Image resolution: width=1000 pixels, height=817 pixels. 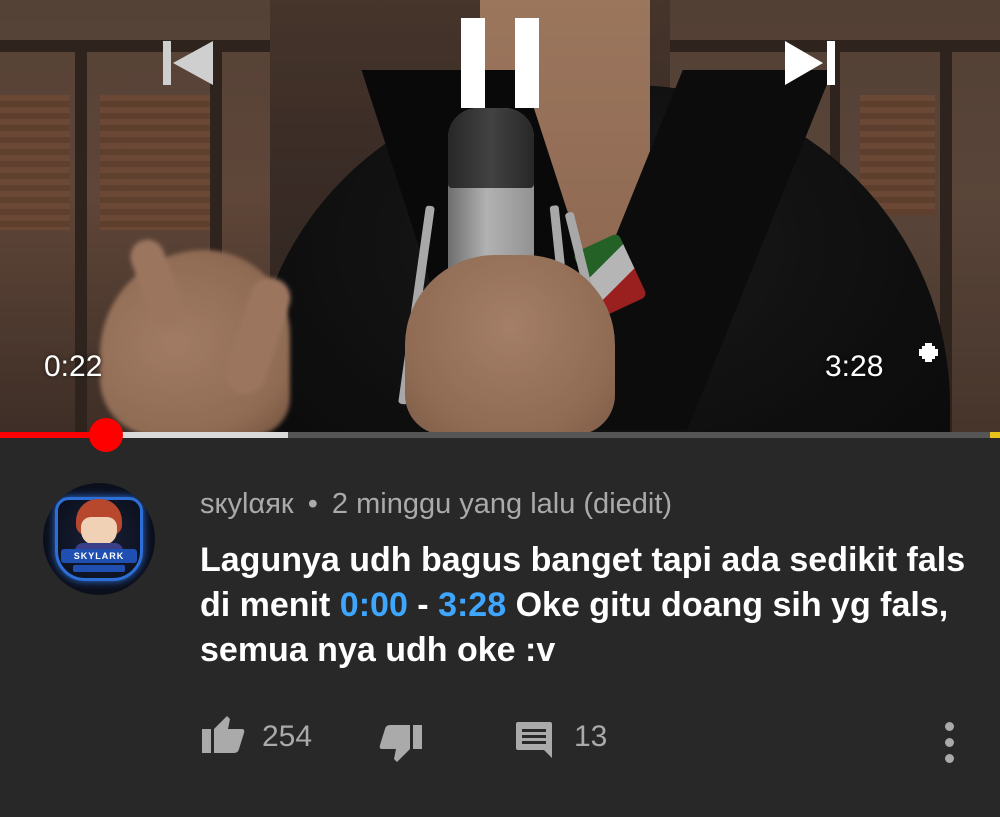 What do you see at coordinates (374, 605) in the screenshot?
I see `timestamp-link-start: 0:00` at bounding box center [374, 605].